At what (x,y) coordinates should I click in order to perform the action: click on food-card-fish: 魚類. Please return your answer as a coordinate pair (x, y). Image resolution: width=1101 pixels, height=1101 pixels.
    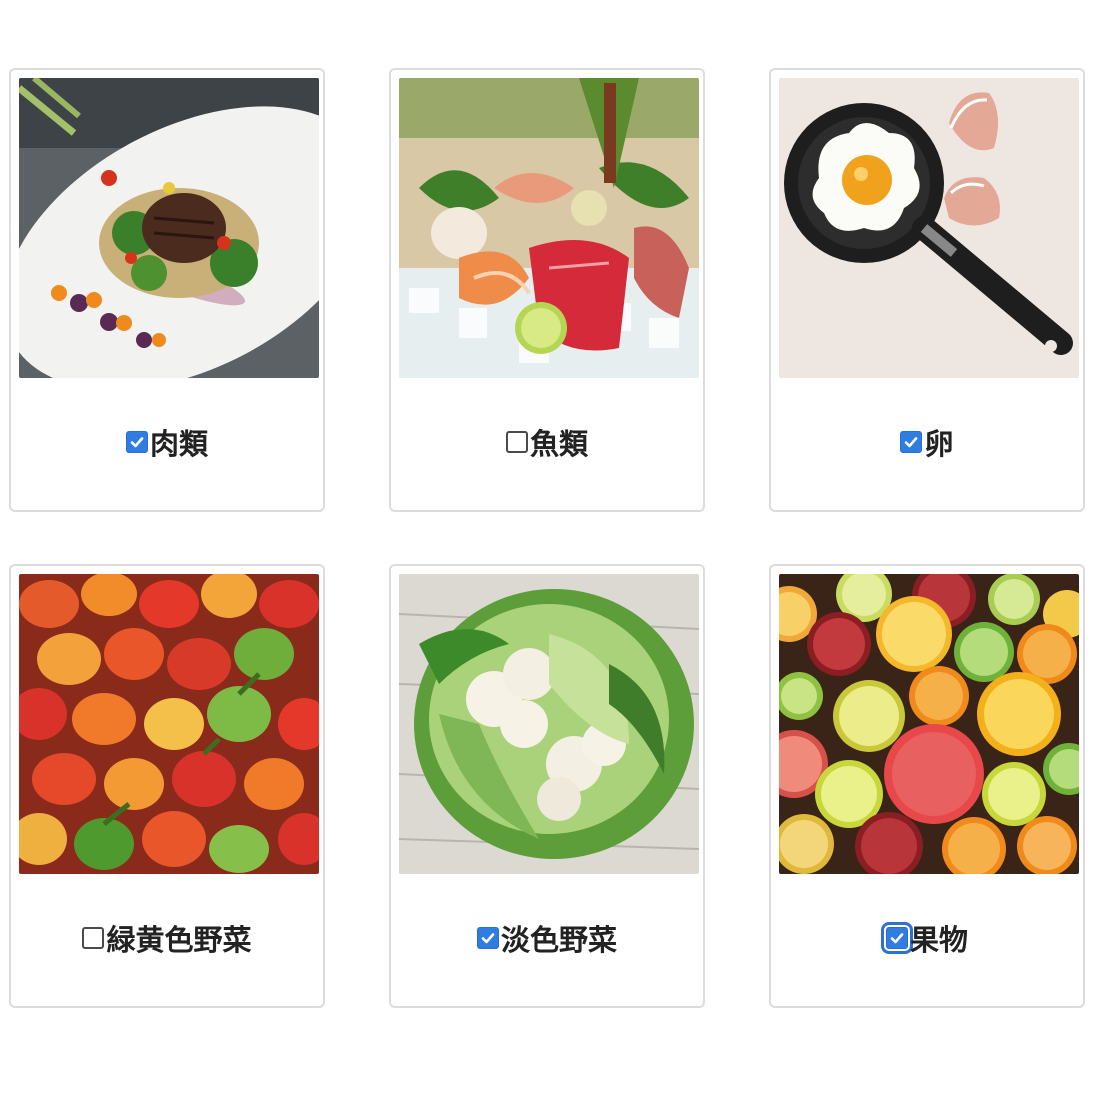
    Looking at the image, I should click on (547, 290).